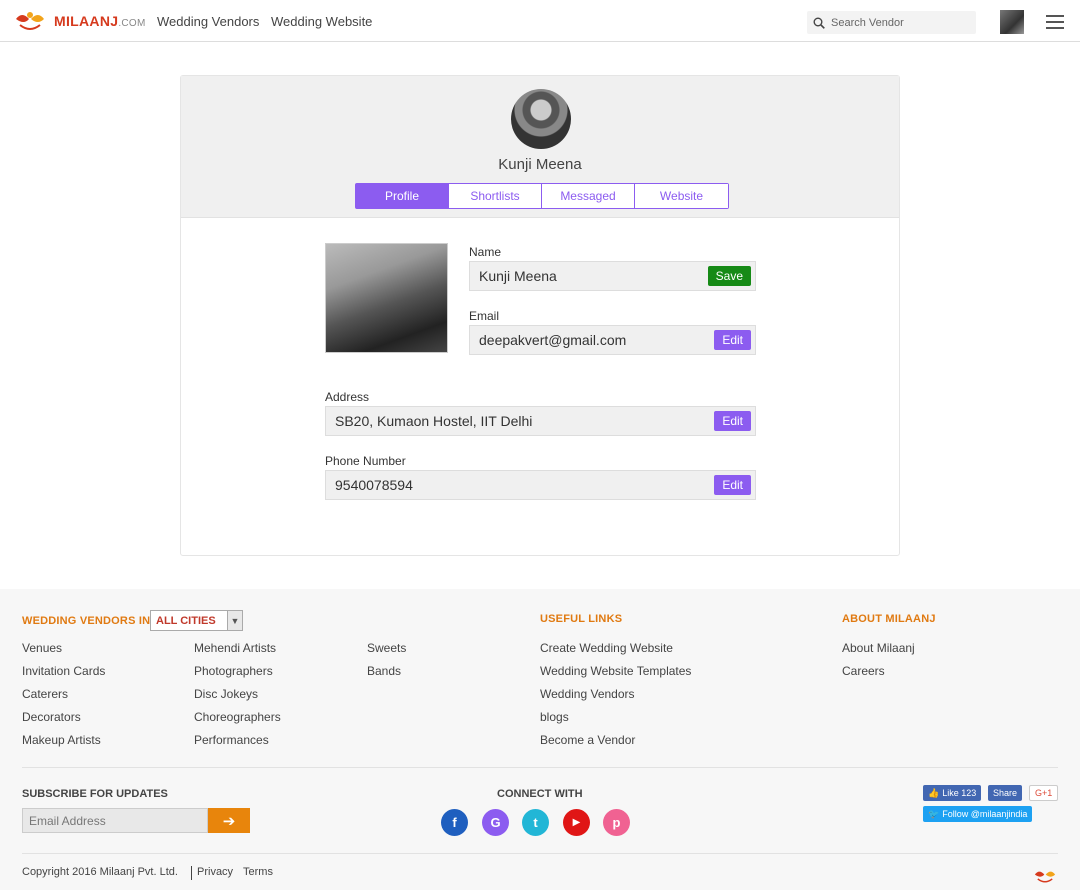 The image size is (1080, 890). I want to click on footer-divider-bottom, so click(540, 853).